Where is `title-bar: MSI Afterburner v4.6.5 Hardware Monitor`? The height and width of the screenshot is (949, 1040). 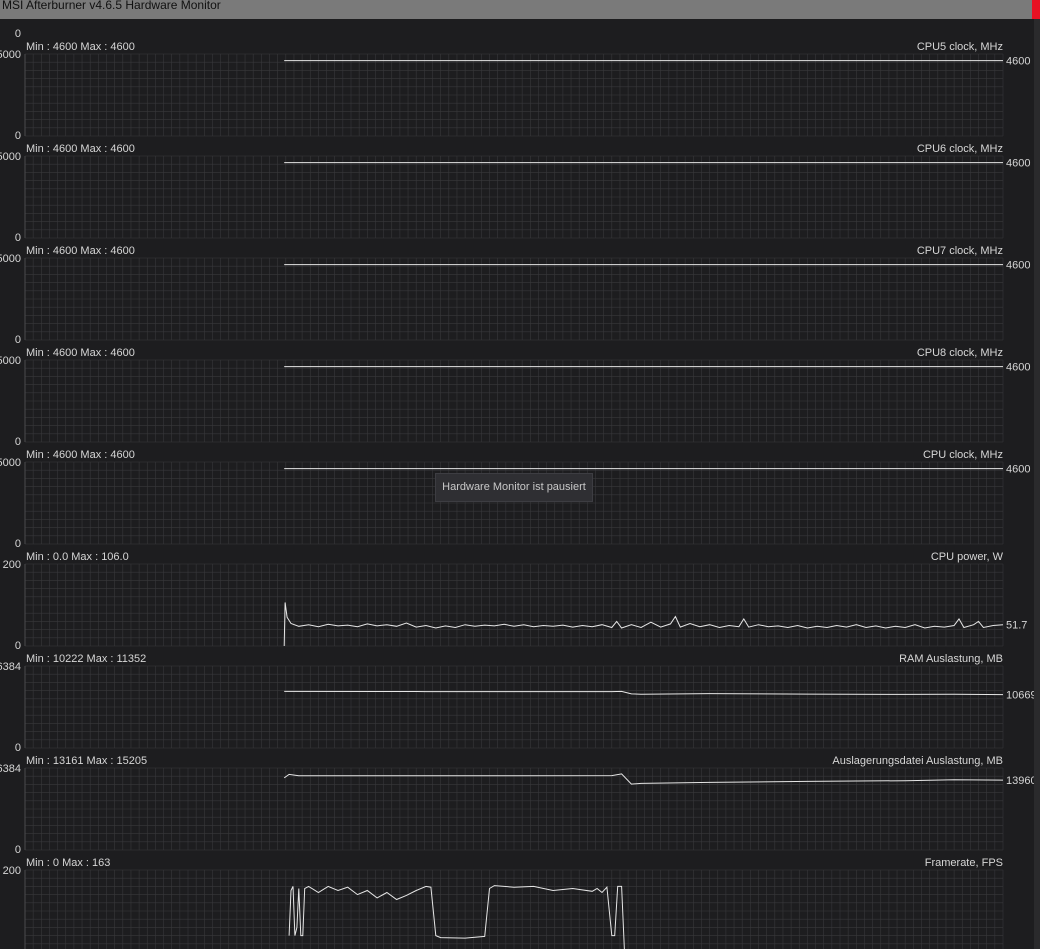
title-bar: MSI Afterburner v4.6.5 Hardware Monitor is located at coordinates (520, 9).